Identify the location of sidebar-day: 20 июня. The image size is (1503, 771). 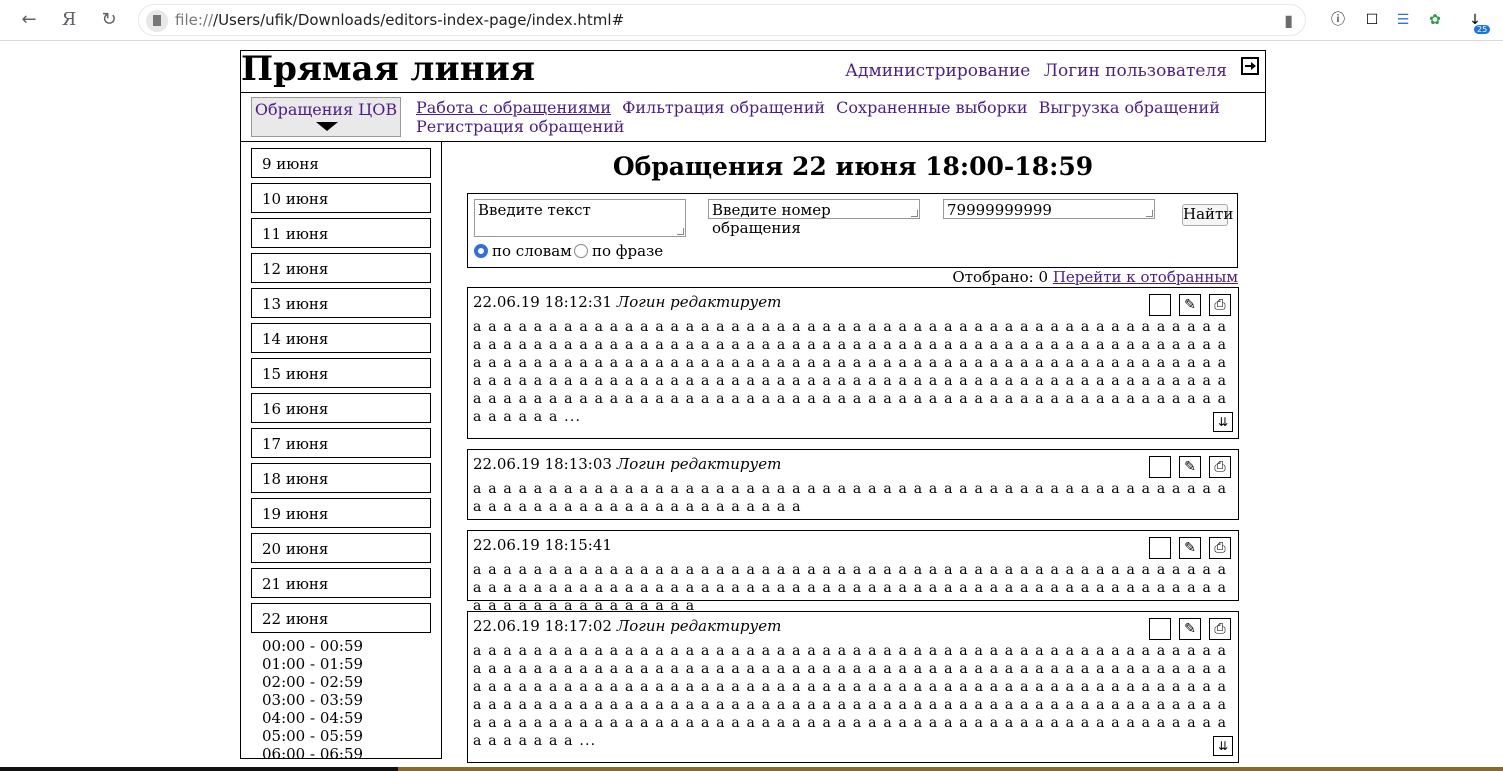
(341, 548).